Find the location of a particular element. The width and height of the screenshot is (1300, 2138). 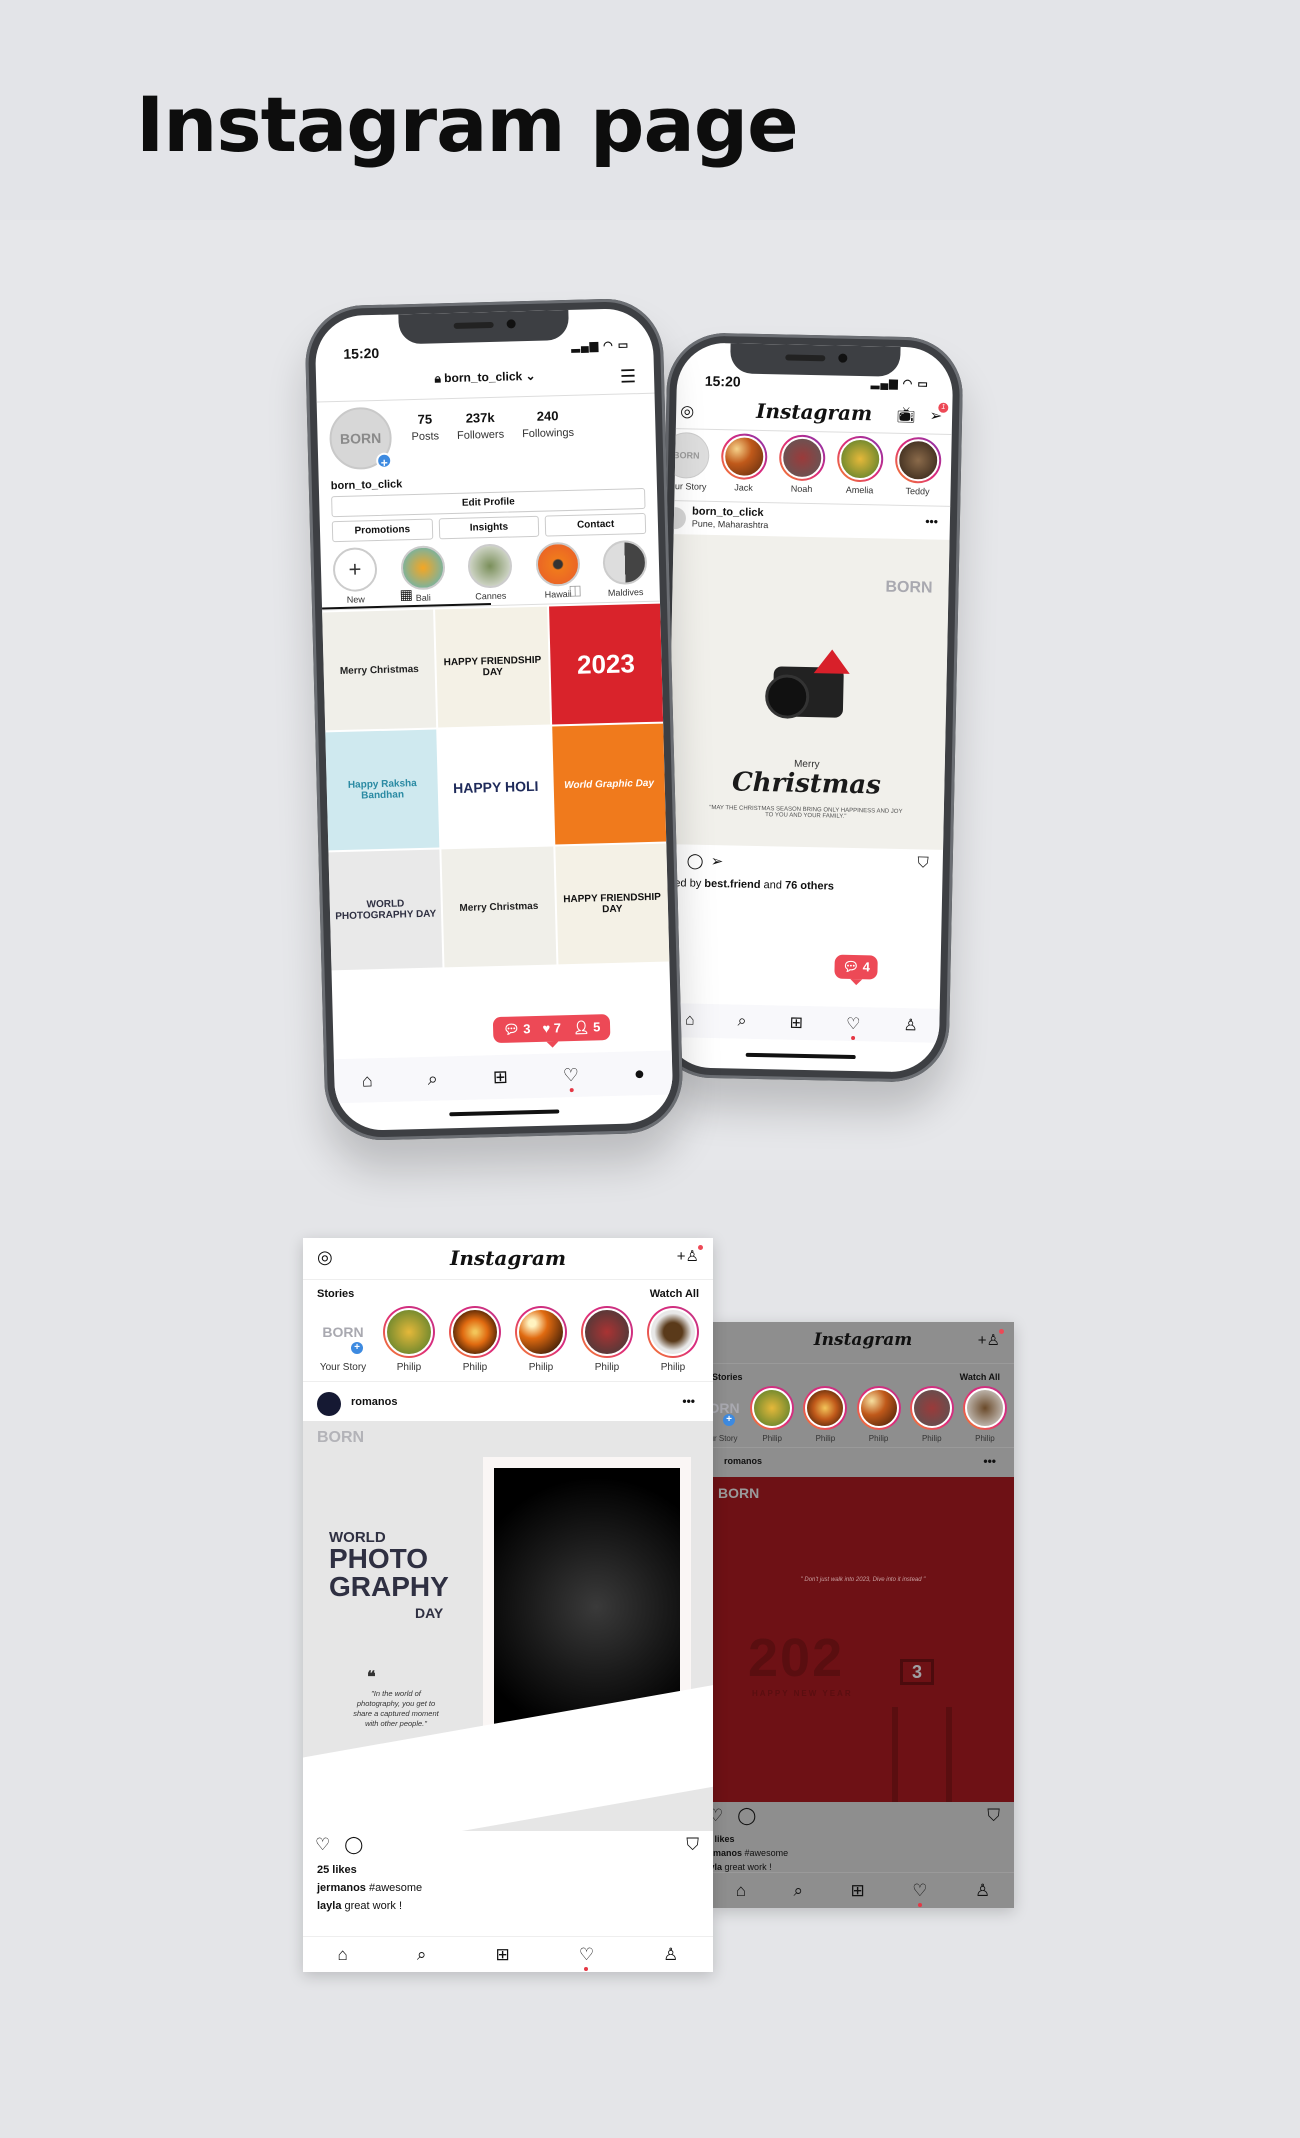

post-location: Pune, Maharashtra is located at coordinates (730, 525).